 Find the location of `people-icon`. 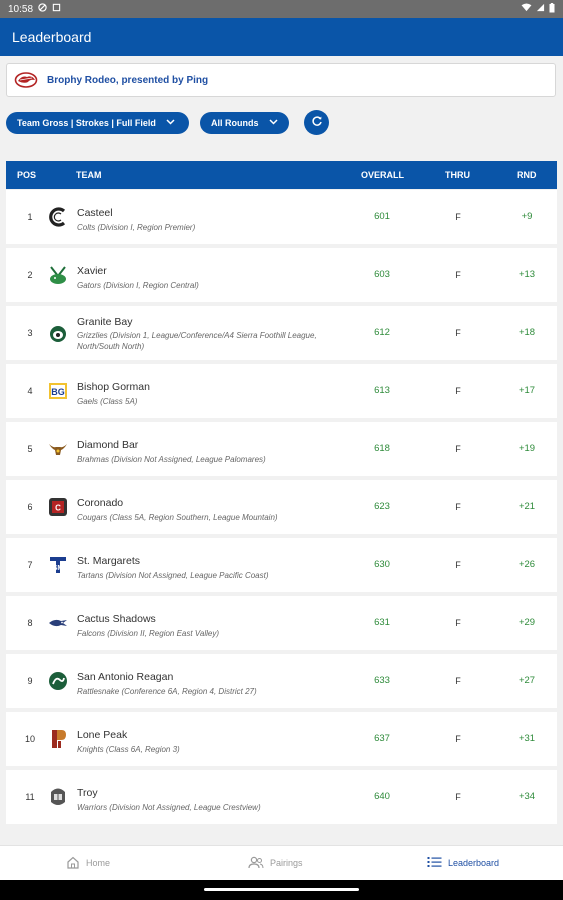

people-icon is located at coordinates (256, 863).